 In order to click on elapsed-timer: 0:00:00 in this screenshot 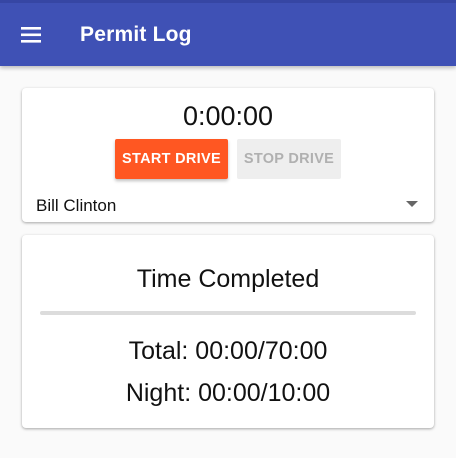, I will do `click(228, 116)`.